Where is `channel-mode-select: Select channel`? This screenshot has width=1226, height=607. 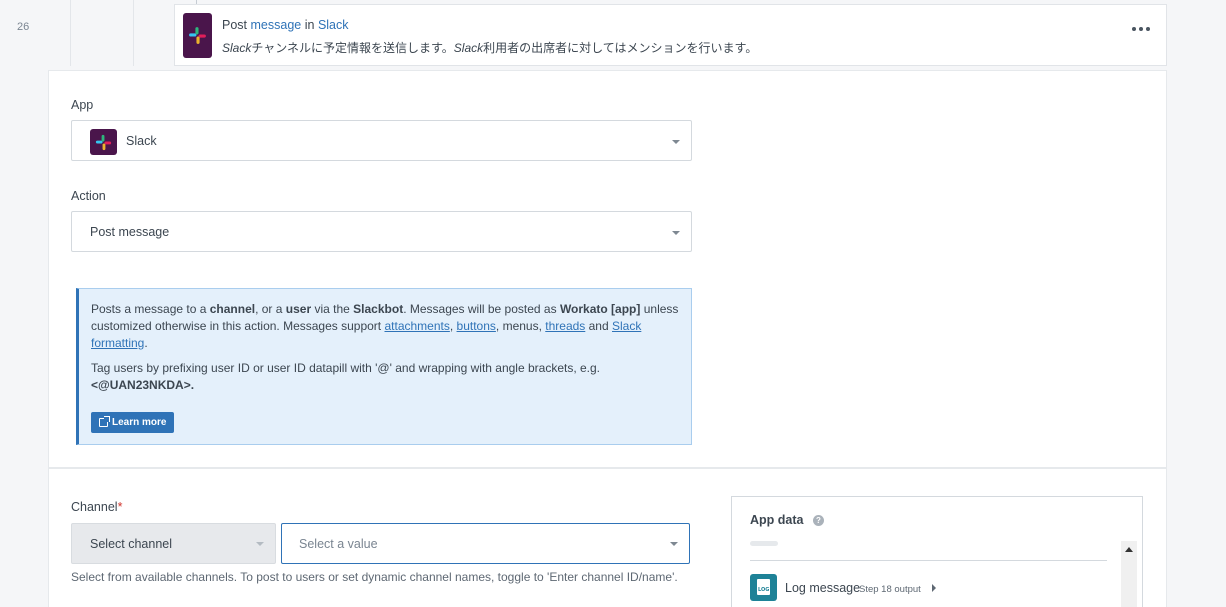
channel-mode-select: Select channel is located at coordinates (173, 543).